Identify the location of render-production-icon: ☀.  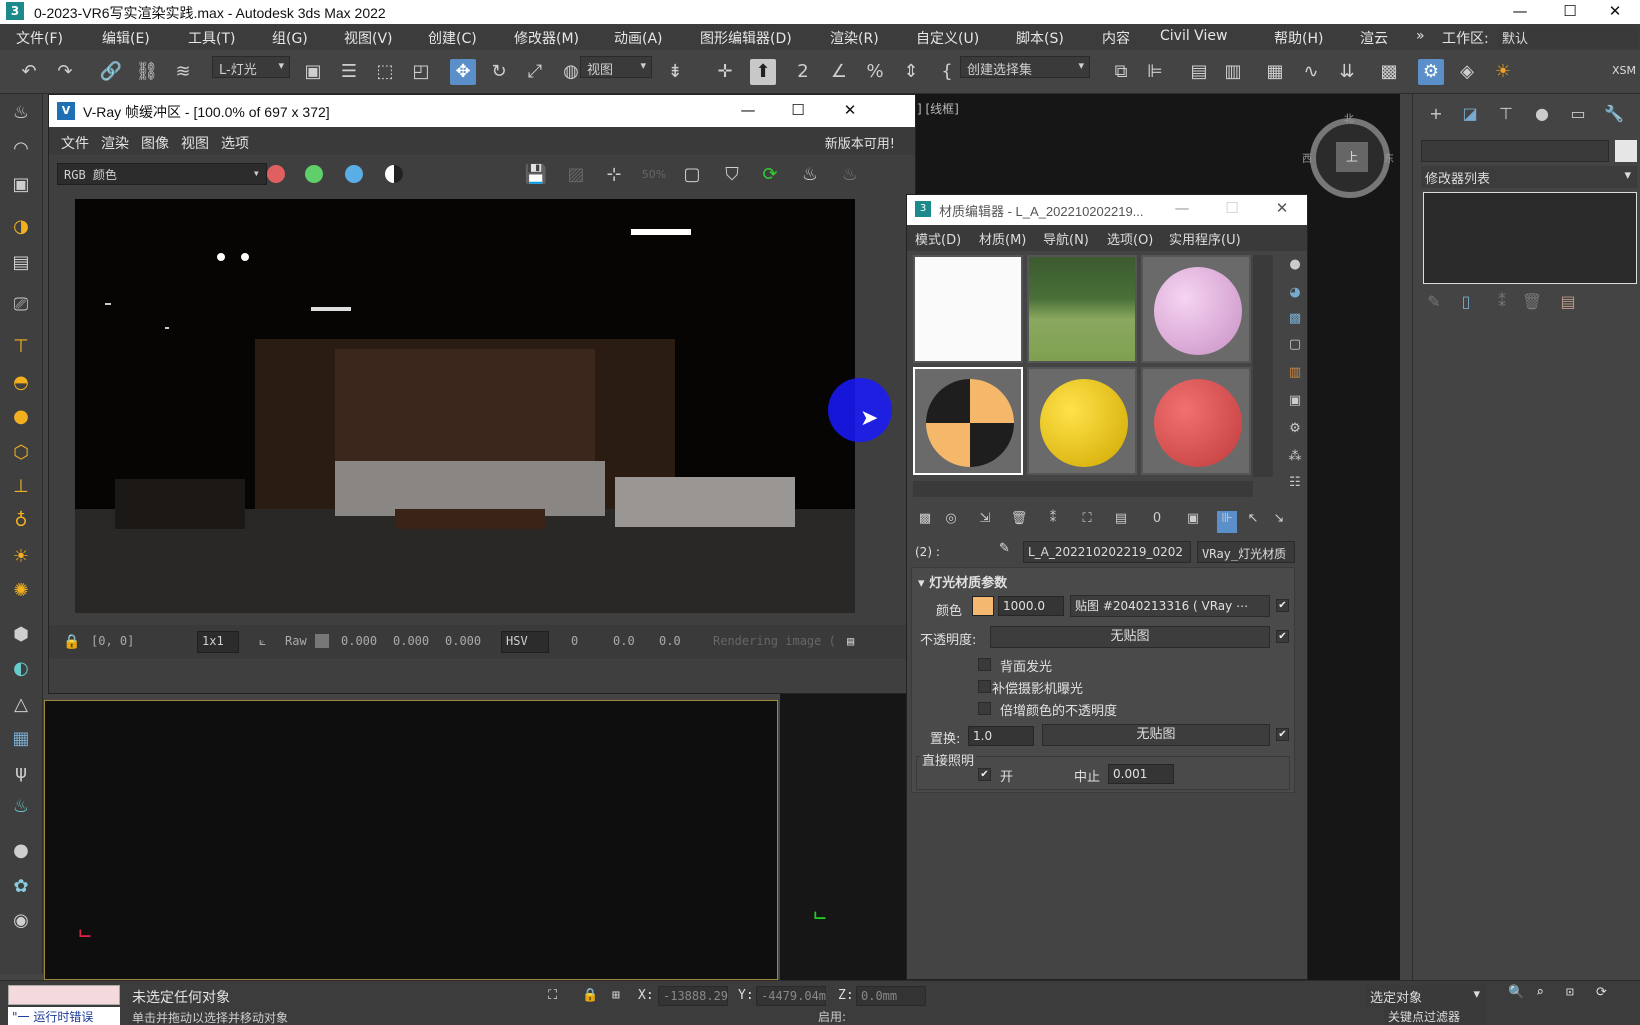
(1503, 72).